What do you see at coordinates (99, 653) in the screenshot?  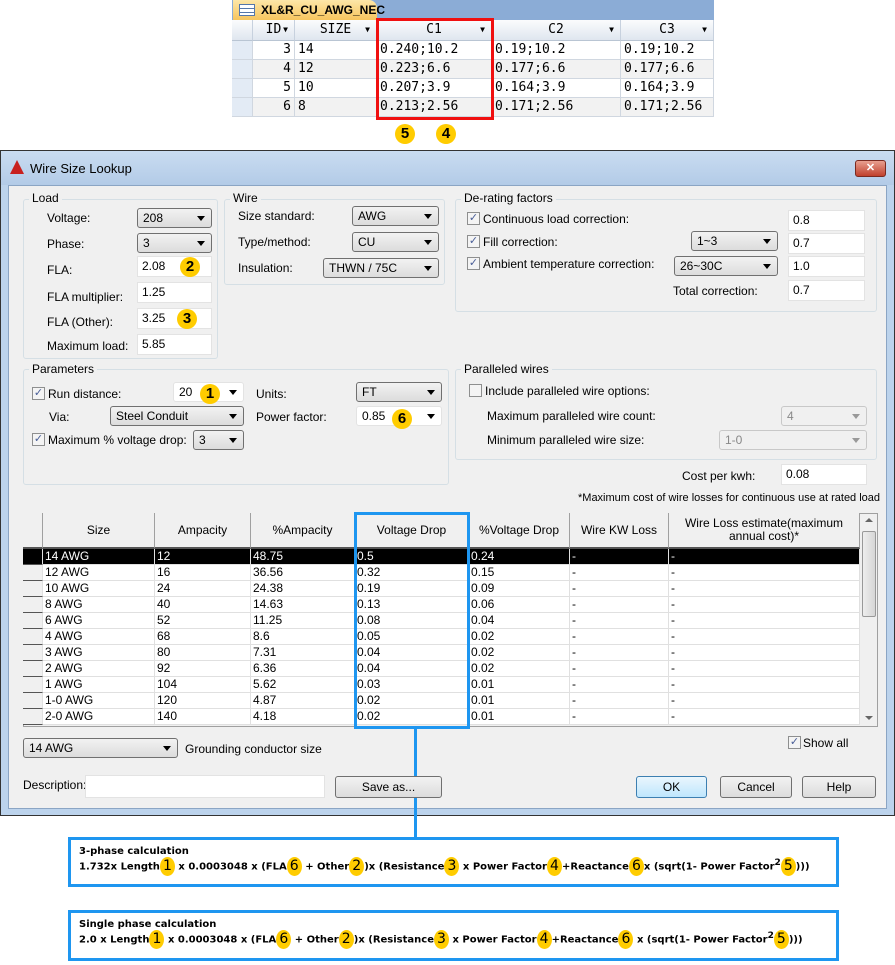 I see `grid-cell: 3 AWG` at bounding box center [99, 653].